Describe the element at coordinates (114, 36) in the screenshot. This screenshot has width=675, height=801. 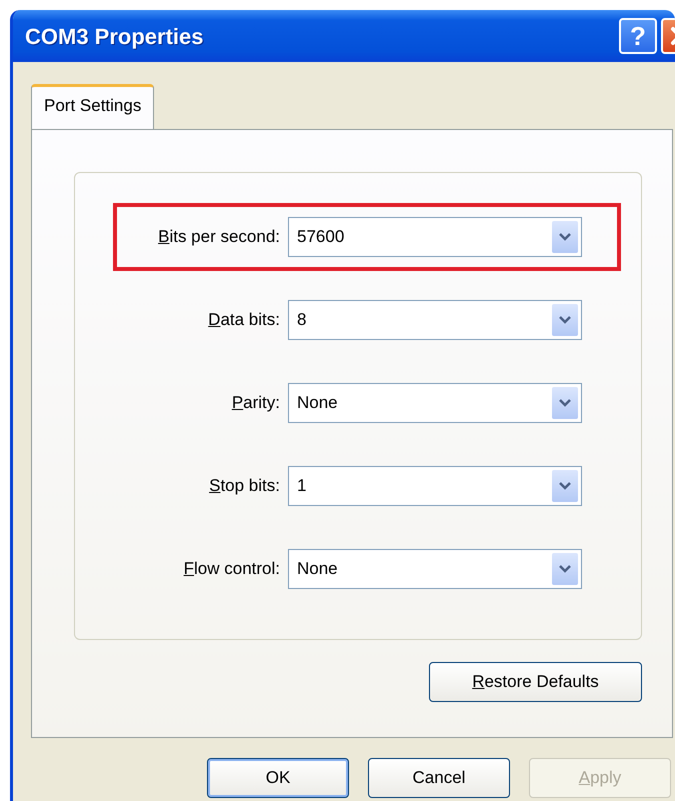
I see `window-title: COM3 Properties` at that location.